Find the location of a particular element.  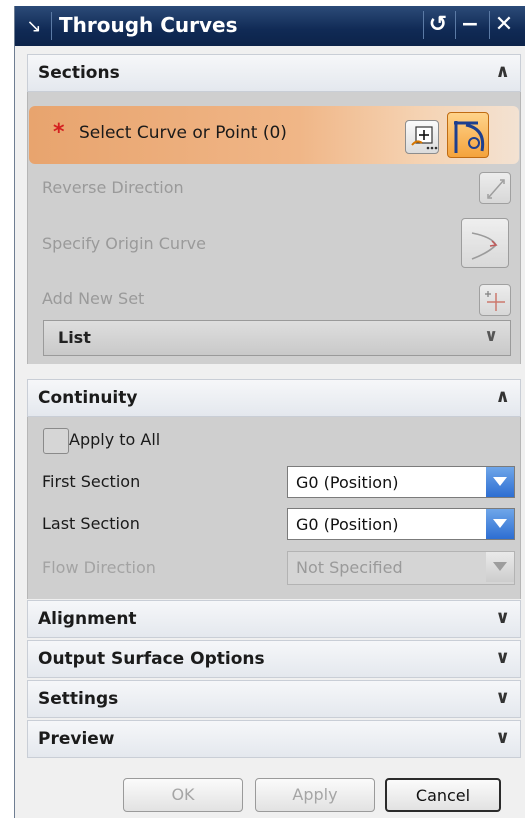

last-section-label: Last Section is located at coordinates (91, 523).